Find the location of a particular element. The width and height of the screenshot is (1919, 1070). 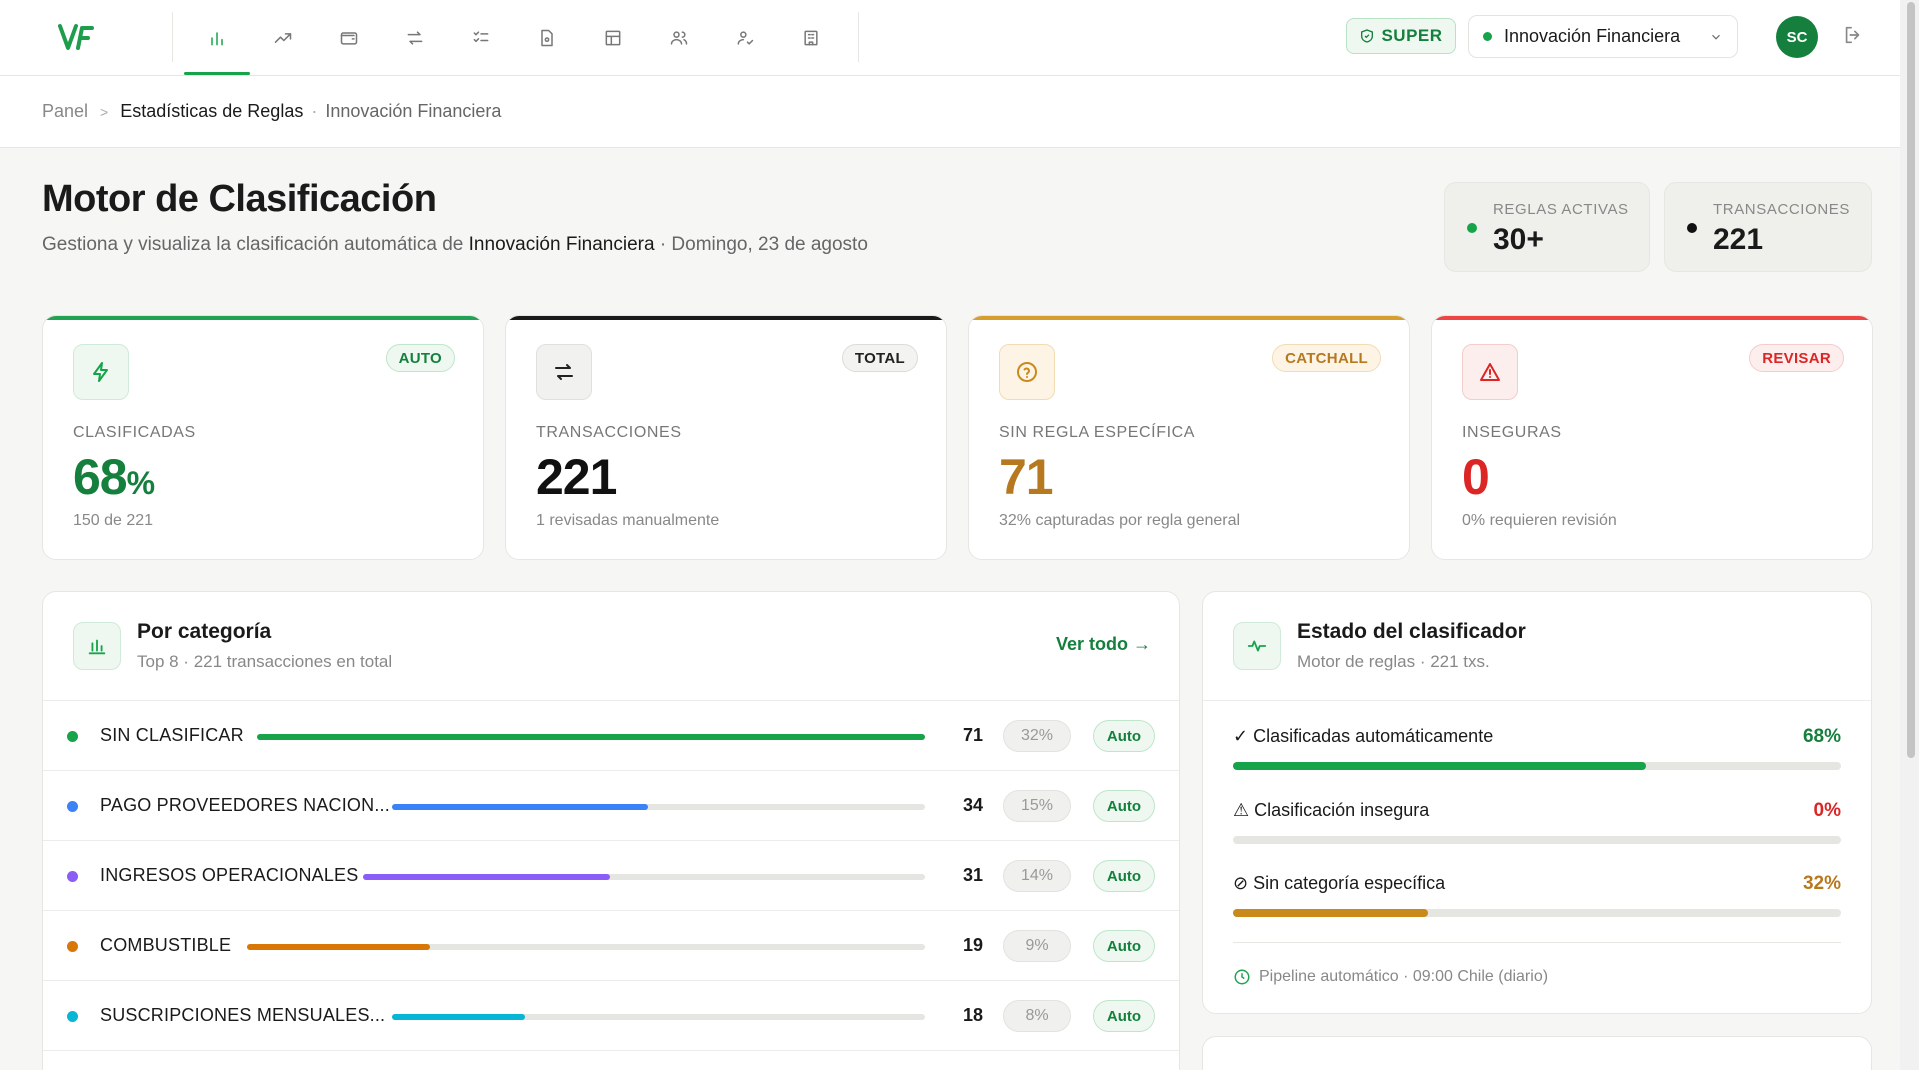

warning-triangle-icon is located at coordinates (1490, 372).